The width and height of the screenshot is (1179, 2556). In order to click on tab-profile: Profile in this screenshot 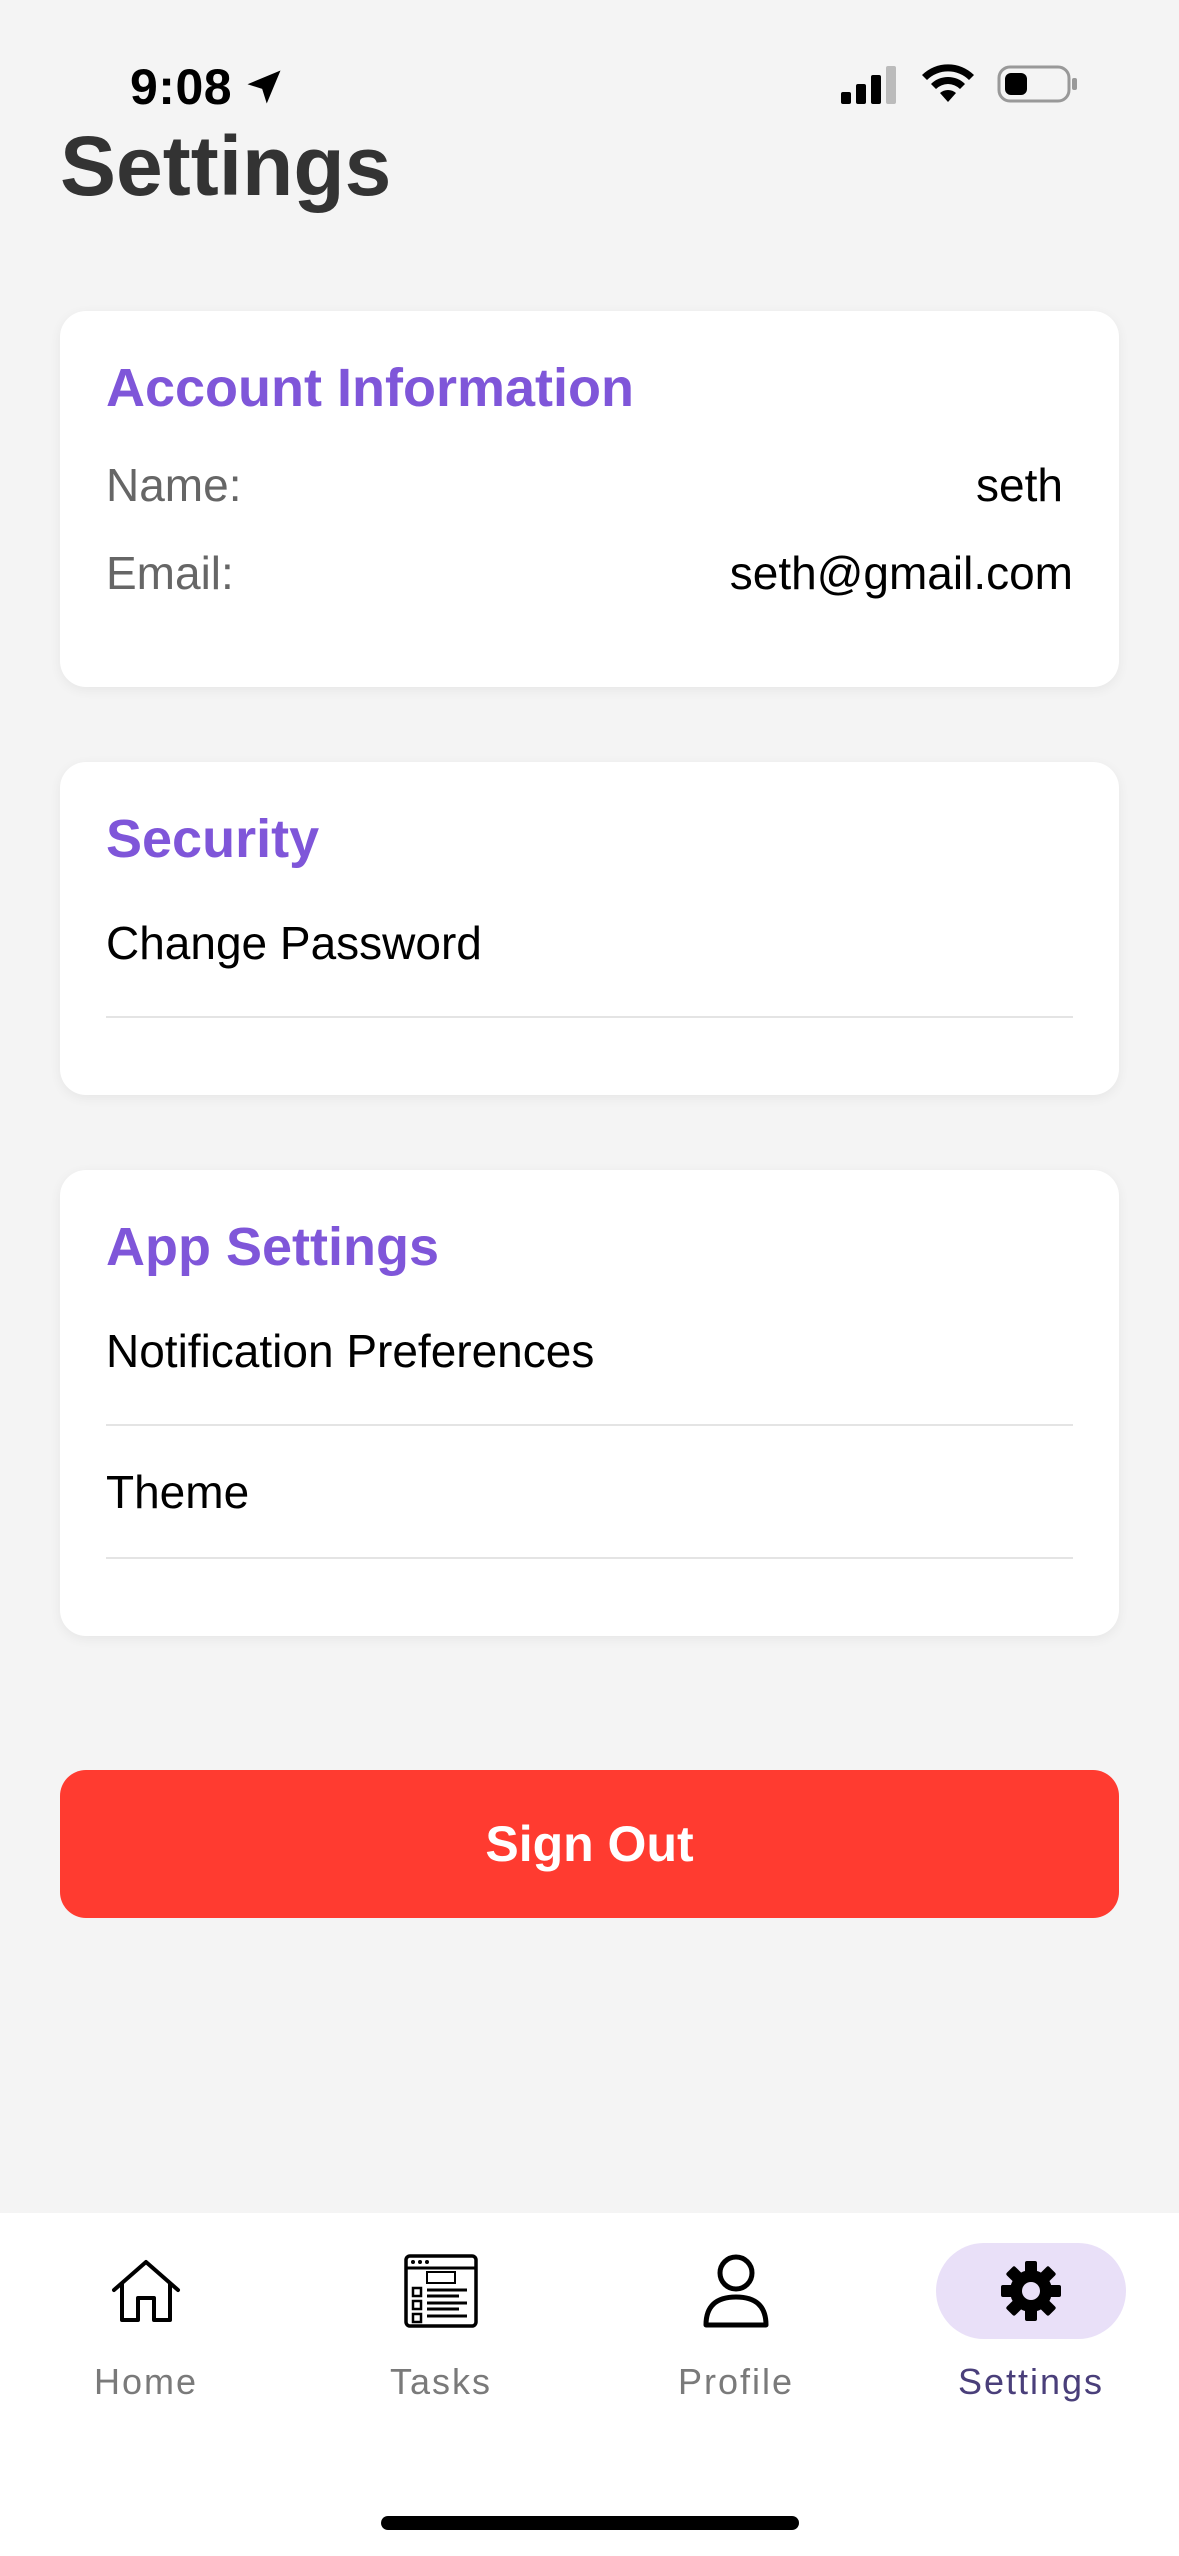, I will do `click(736, 2323)`.